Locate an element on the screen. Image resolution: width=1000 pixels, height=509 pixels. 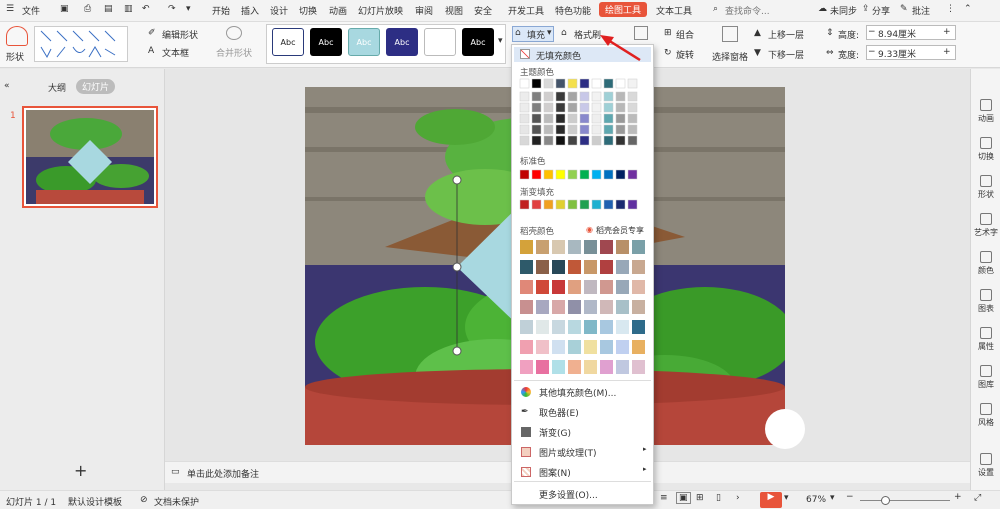
sidebar-gallery: 图库 is located at coordinates (985, 377).